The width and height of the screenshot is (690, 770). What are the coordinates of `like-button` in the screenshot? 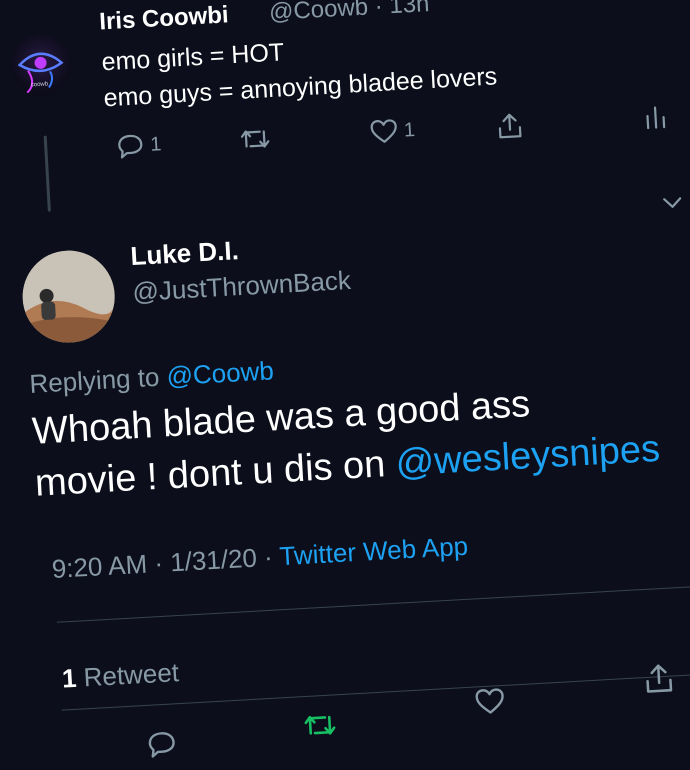 It's located at (490, 704).